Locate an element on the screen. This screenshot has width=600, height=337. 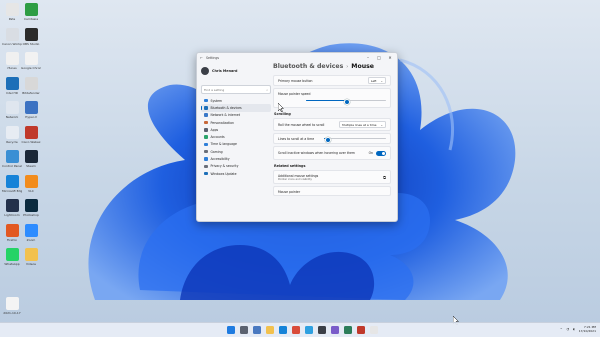
pointer-speed-slider is located at coordinates (346, 101).